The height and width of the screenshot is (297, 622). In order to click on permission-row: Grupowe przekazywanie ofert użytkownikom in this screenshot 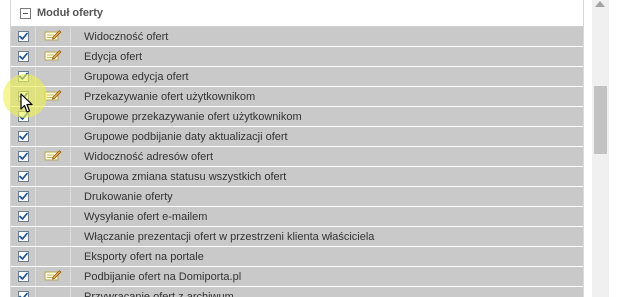, I will do `click(297, 116)`.